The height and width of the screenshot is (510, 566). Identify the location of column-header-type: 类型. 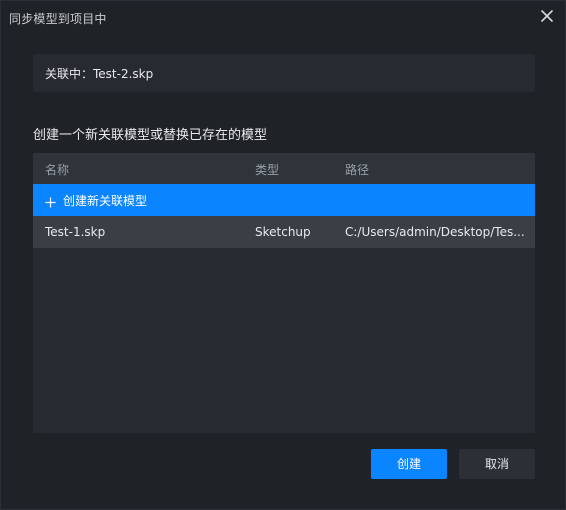
(267, 170).